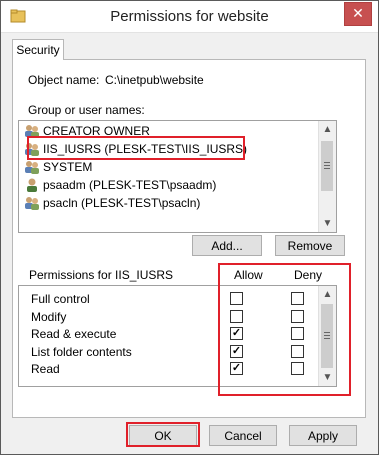 This screenshot has width=379, height=455. I want to click on window-title: Permissions for website, so click(189, 16).